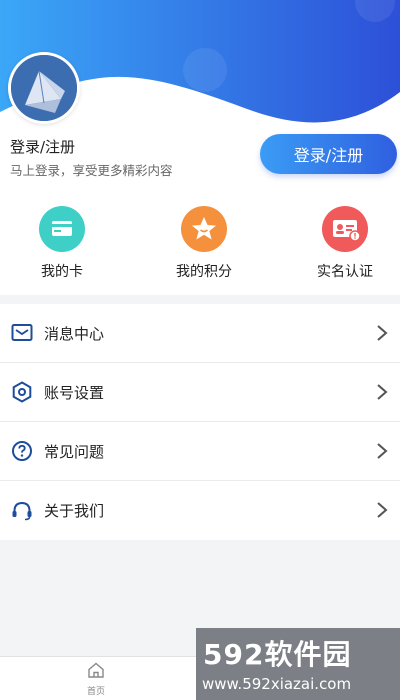 Image resolution: width=400 pixels, height=700 pixels. I want to click on quick-label-my-card: 我的卡, so click(62, 272).